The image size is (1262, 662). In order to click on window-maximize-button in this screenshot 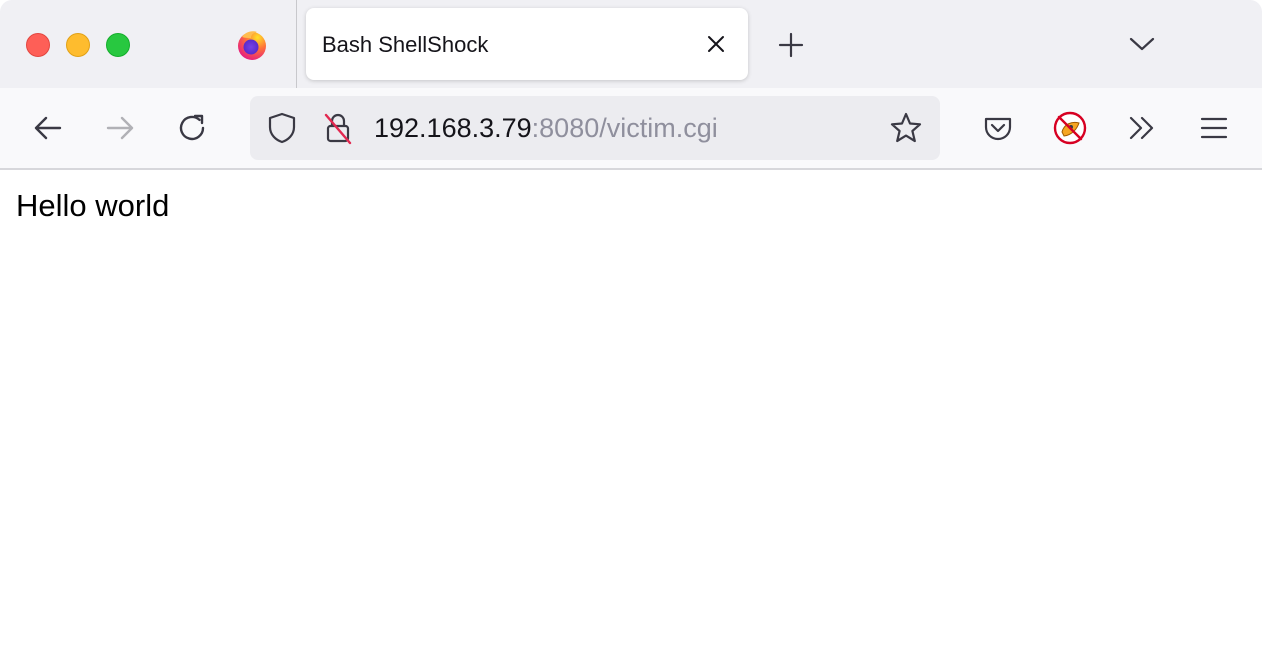, I will do `click(118, 45)`.